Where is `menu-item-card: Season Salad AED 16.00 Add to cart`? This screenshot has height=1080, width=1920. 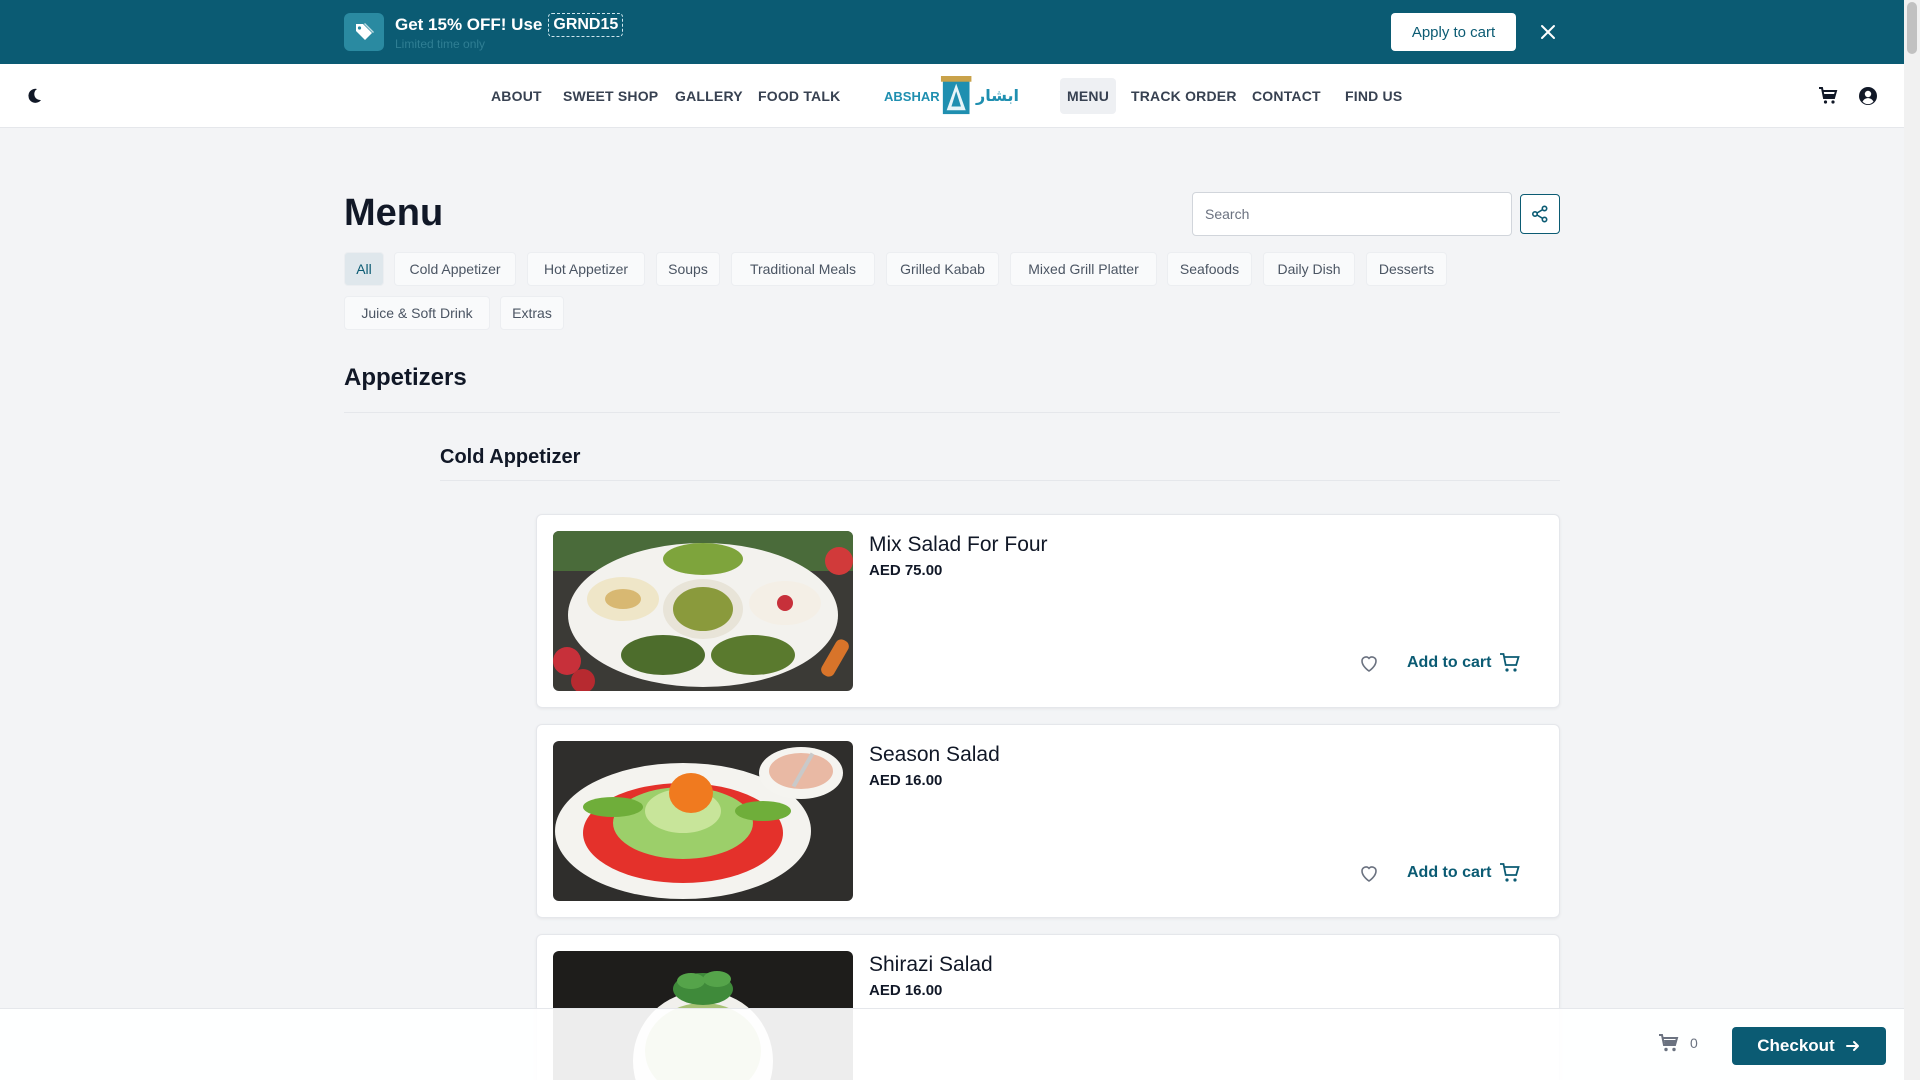 menu-item-card: Season Salad AED 16.00 Add to cart is located at coordinates (1048, 821).